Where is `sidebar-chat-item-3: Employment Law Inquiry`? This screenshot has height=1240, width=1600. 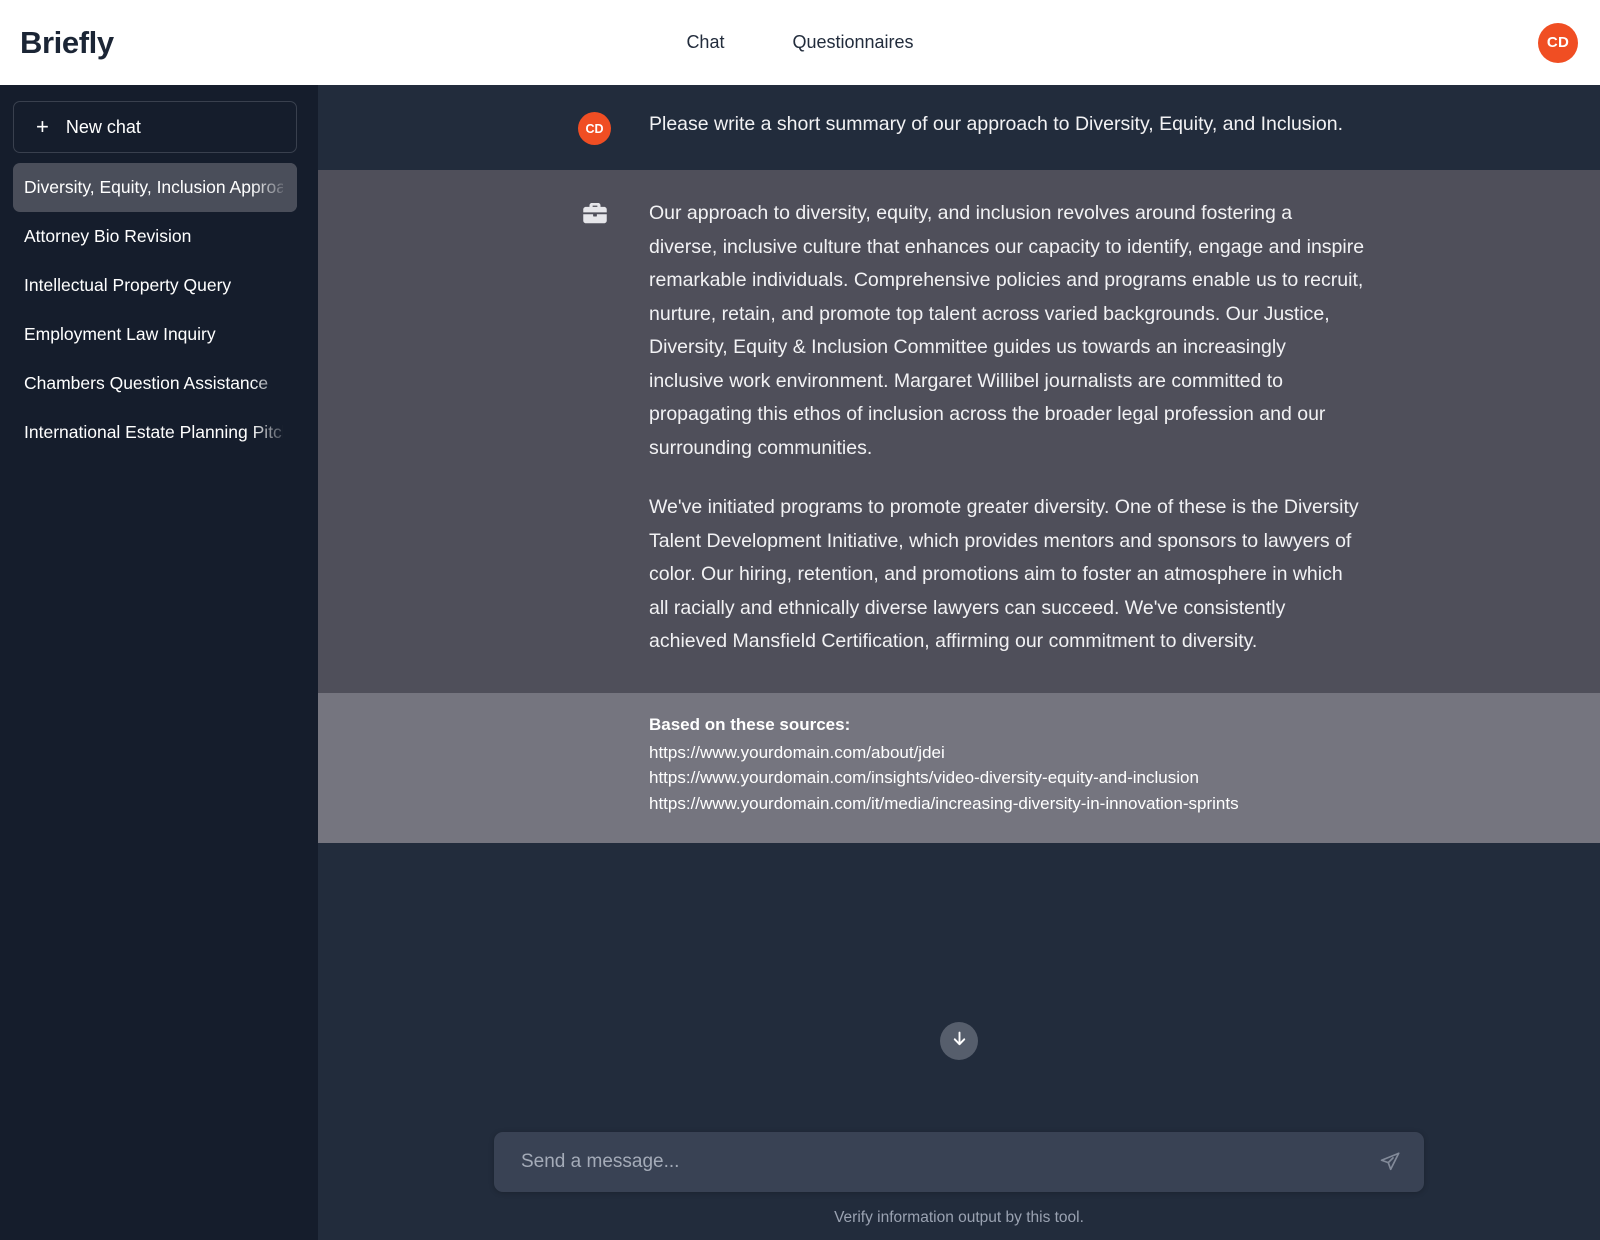
sidebar-chat-item-3: Employment Law Inquiry is located at coordinates (155, 334).